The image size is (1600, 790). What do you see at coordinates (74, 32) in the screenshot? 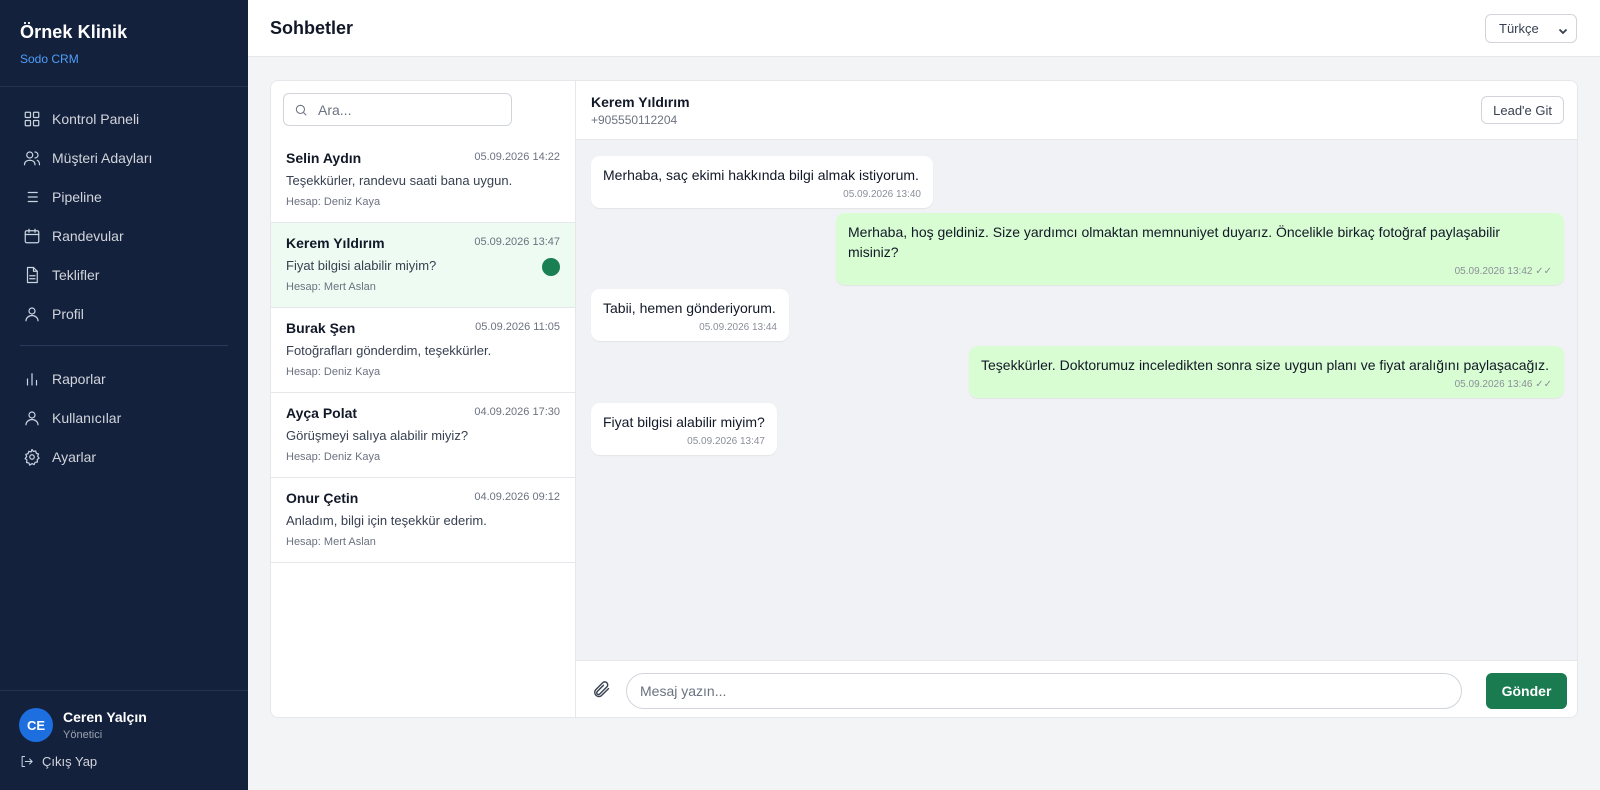
I see `brand-name: Örnek Klinik` at bounding box center [74, 32].